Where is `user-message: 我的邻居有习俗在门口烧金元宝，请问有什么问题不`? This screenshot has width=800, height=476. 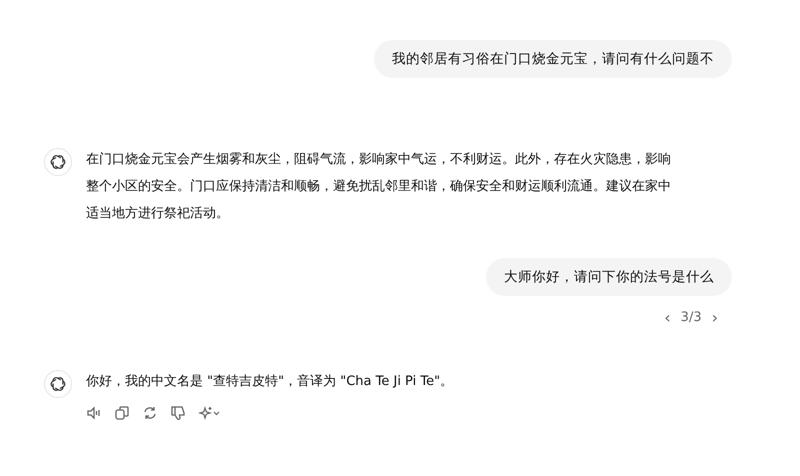
user-message: 我的邻居有习俗在门口烧金元宝，请问有什么问题不 is located at coordinates (553, 59).